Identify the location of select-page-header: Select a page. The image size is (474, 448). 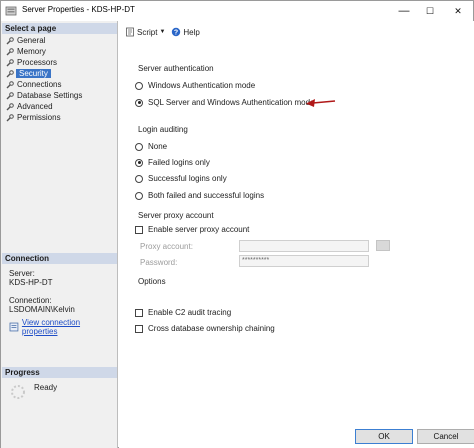
(59, 28).